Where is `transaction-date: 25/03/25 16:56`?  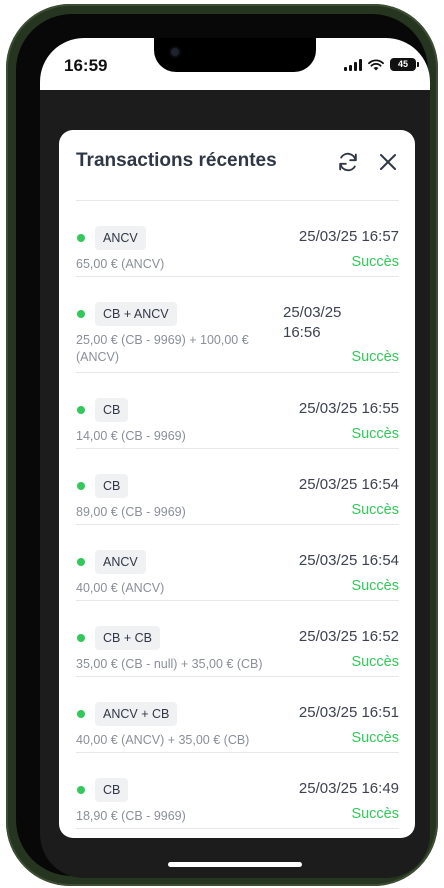 transaction-date: 25/03/25 16:56 is located at coordinates (312, 322).